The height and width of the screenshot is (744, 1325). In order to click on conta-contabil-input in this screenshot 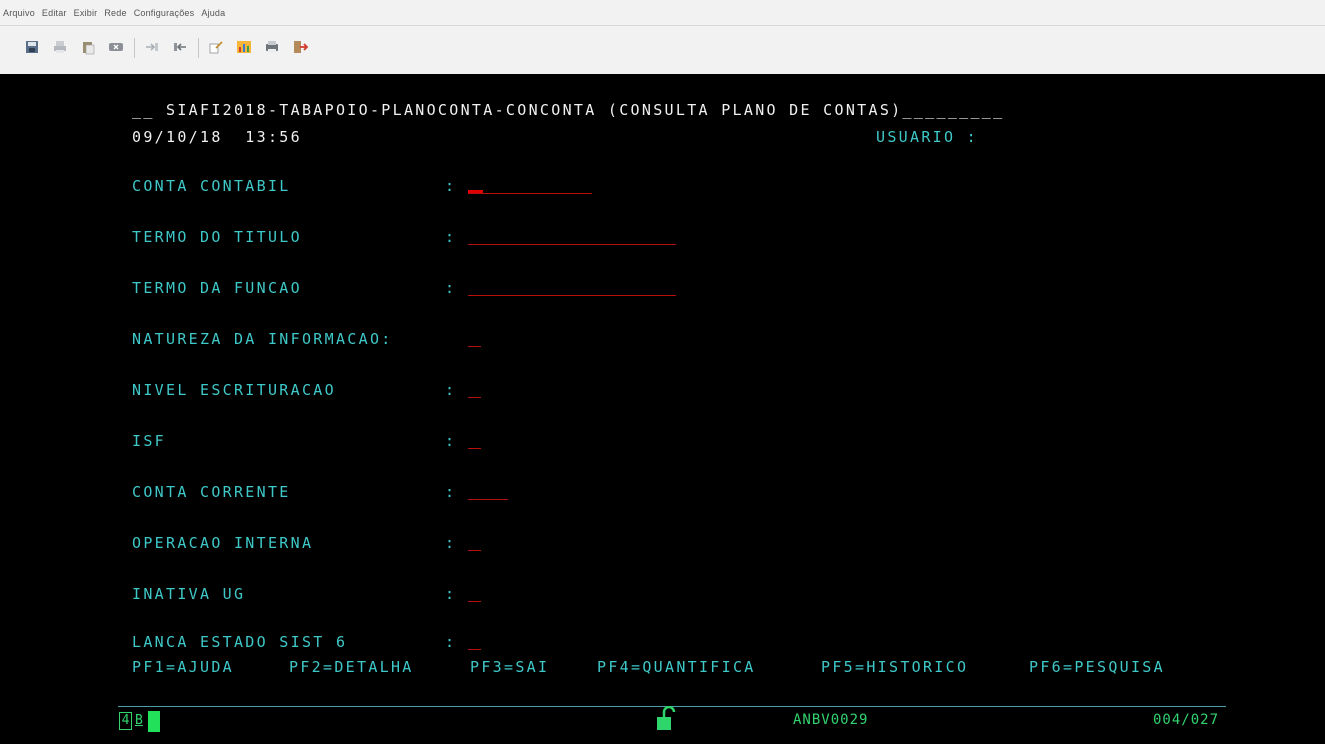, I will do `click(530, 193)`.